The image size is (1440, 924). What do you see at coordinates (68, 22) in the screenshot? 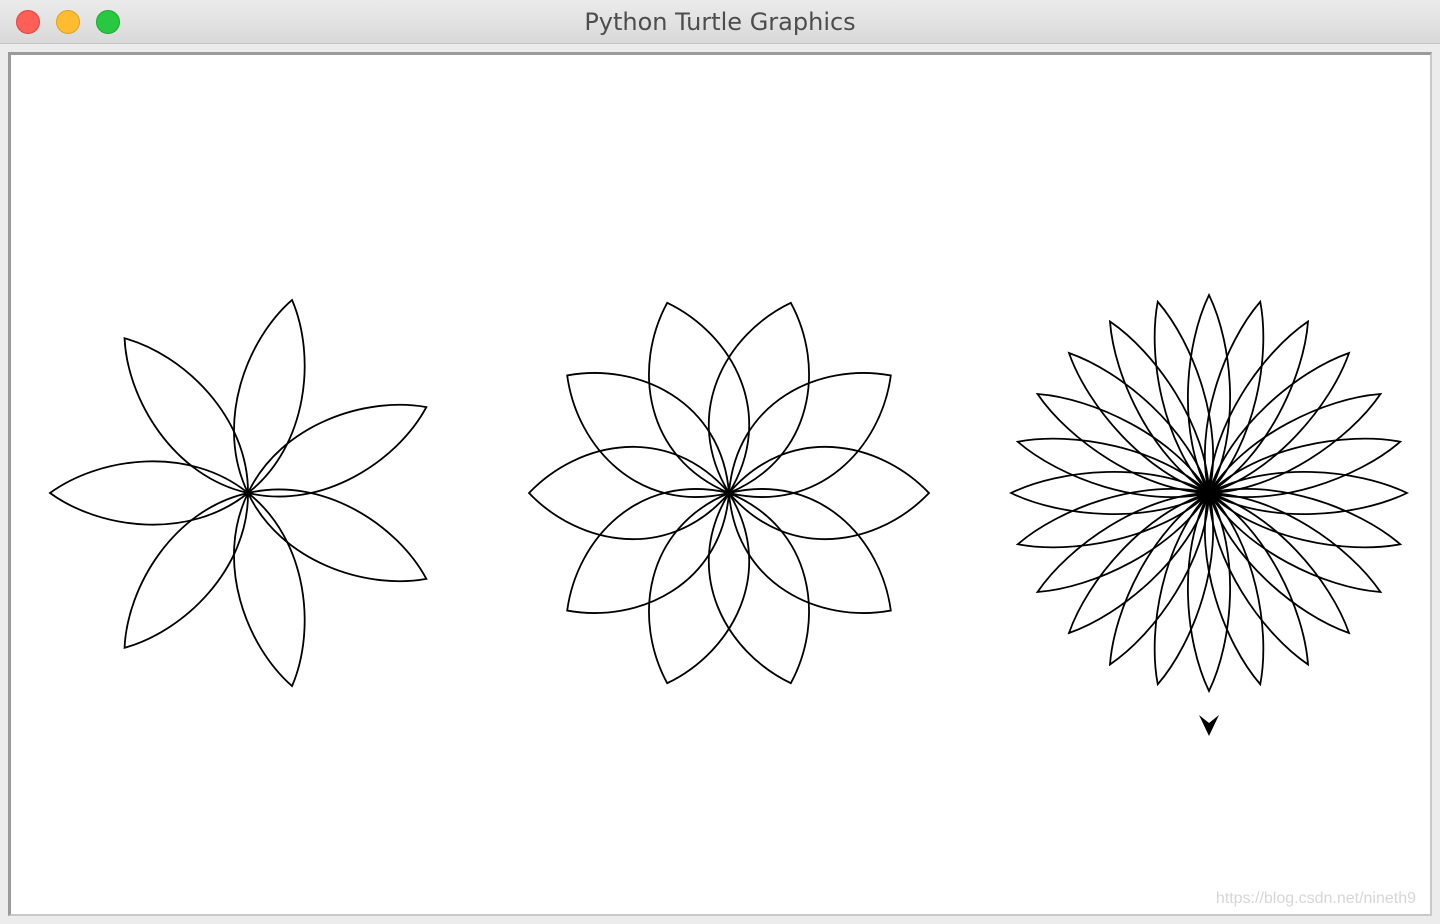
I see `minimize-button` at bounding box center [68, 22].